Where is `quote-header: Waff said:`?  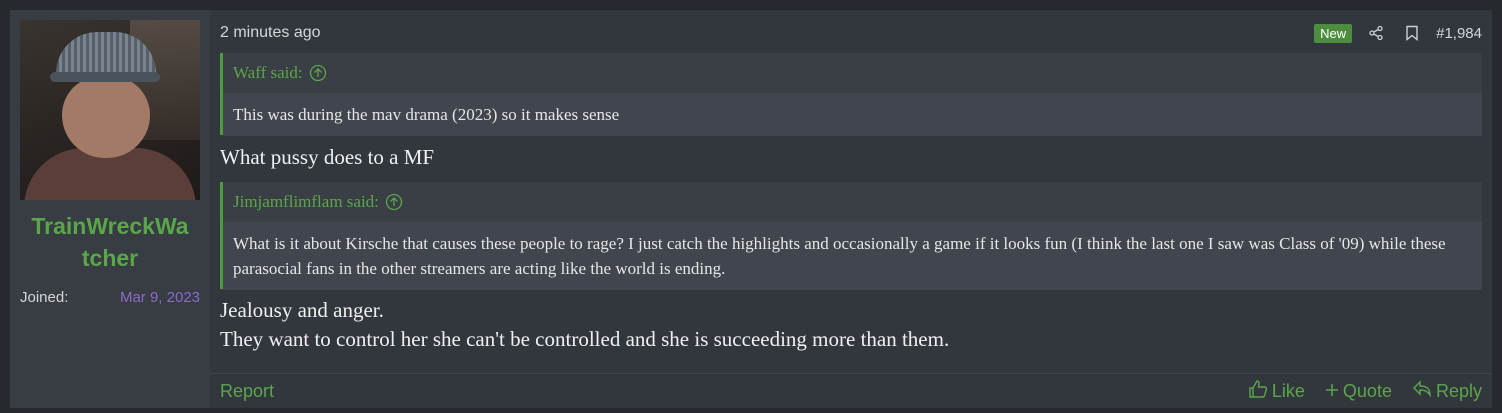 quote-header: Waff said: is located at coordinates (852, 73).